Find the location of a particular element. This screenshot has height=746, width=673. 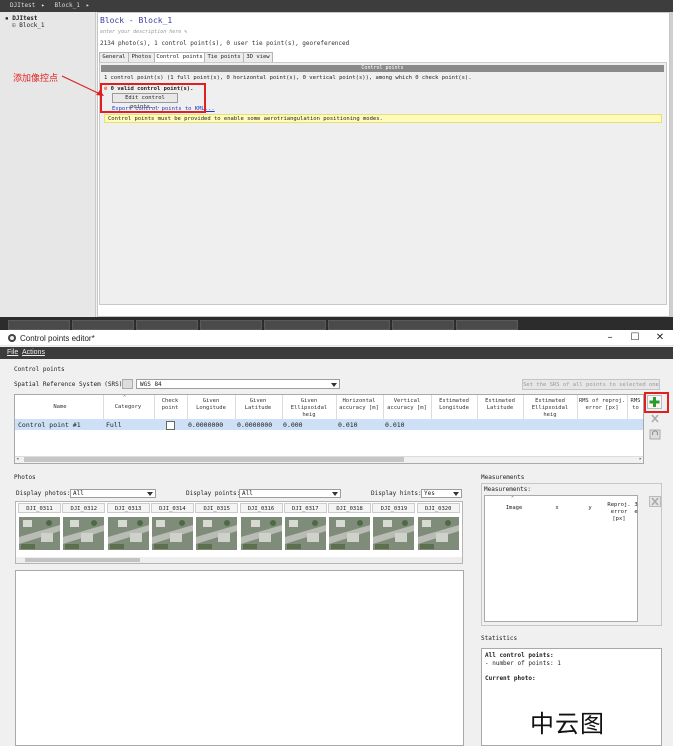

check-point-checkbox is located at coordinates (170, 425).